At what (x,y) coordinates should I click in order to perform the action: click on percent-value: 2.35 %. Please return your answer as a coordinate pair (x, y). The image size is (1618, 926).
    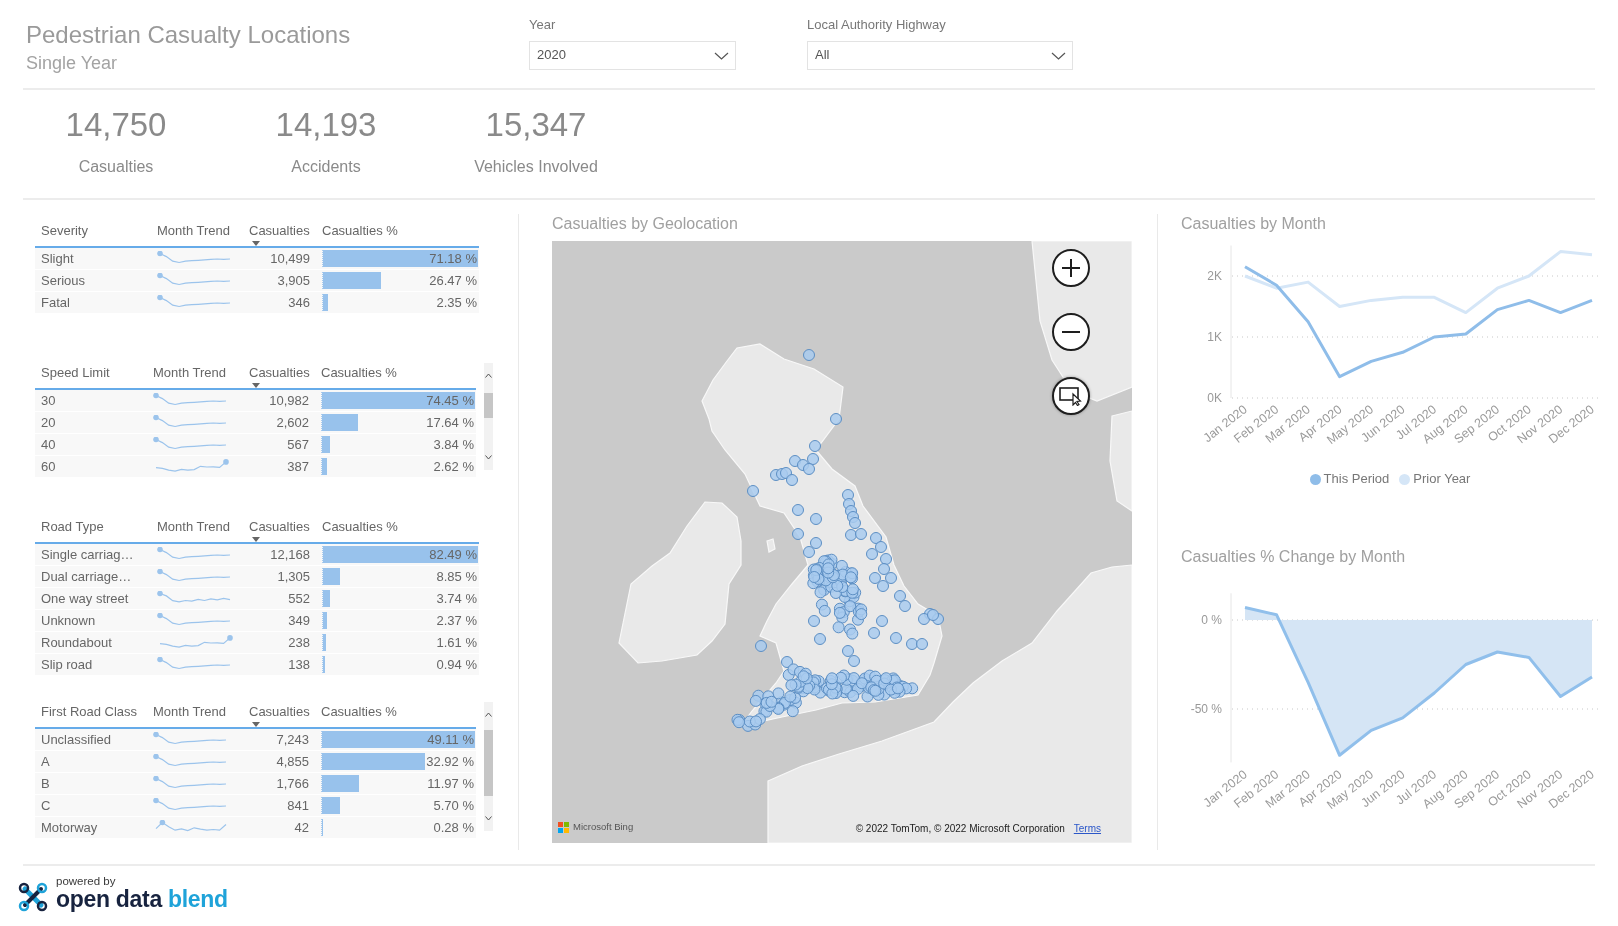
    Looking at the image, I should click on (457, 302).